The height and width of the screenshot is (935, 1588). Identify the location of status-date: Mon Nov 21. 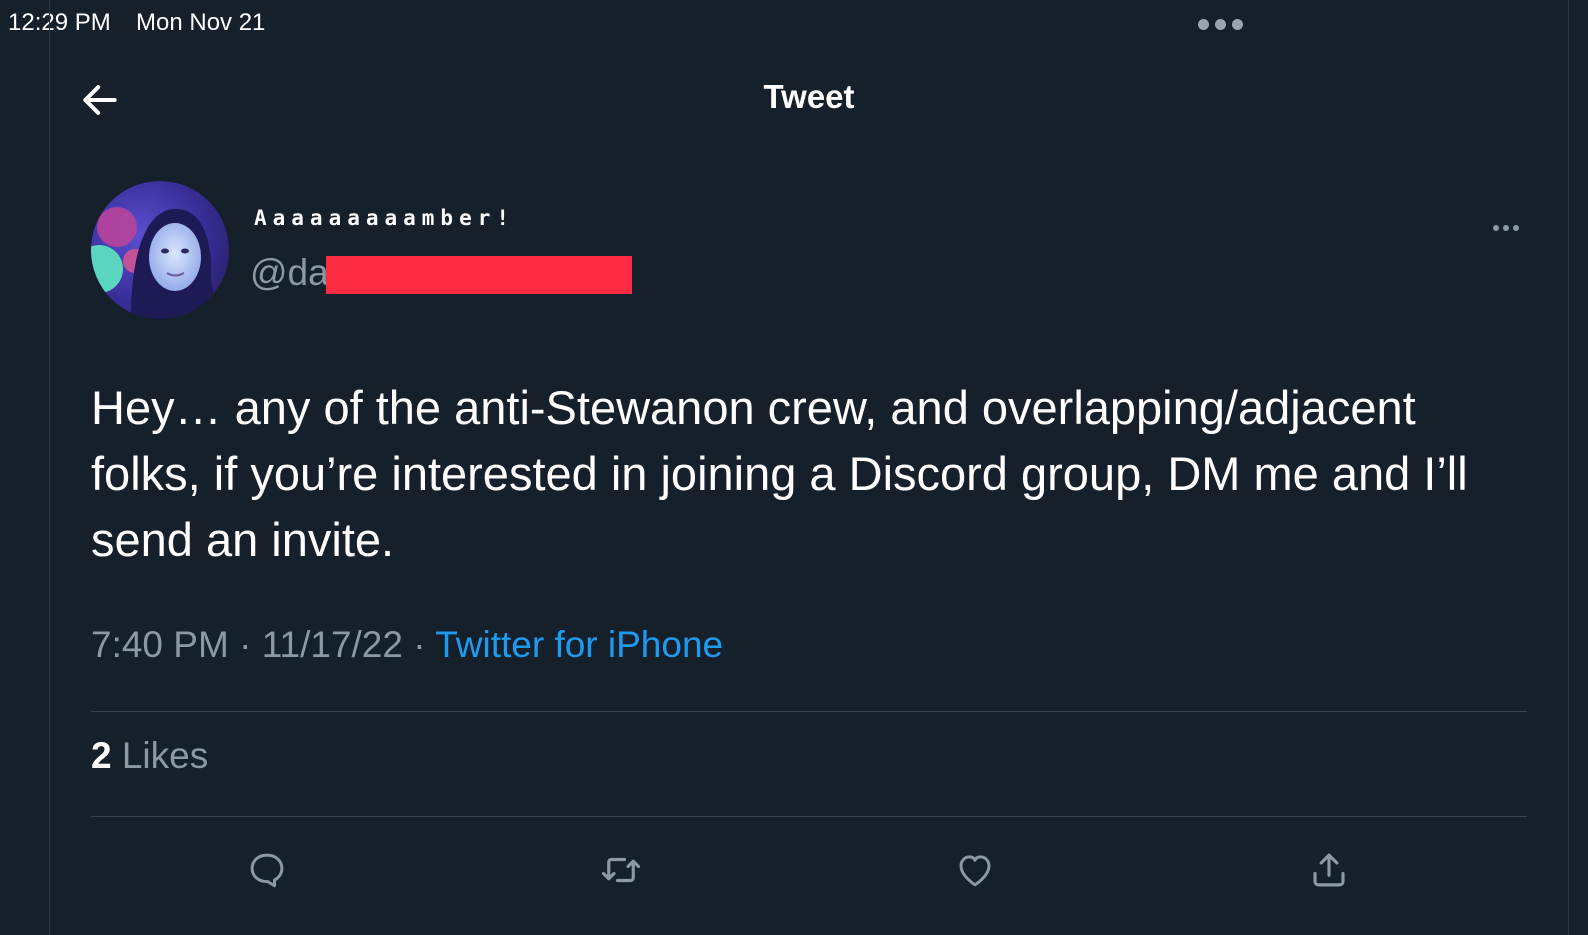
(201, 22).